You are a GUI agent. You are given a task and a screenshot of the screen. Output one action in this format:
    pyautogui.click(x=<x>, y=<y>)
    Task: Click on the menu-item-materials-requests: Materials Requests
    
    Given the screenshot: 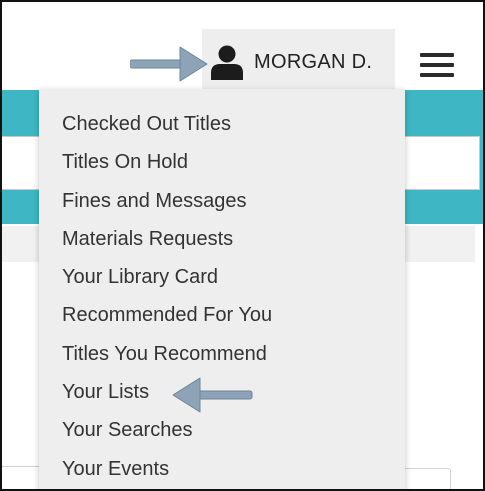 What is the action you would take?
    pyautogui.click(x=222, y=239)
    